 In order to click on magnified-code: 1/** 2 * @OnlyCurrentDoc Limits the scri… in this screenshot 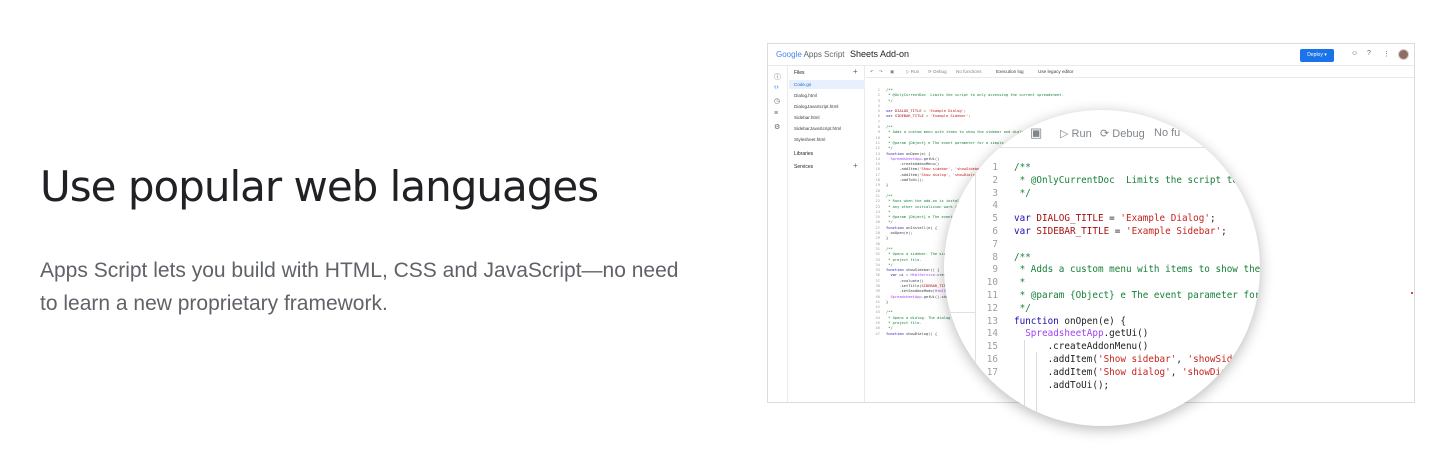, I will do `click(1123, 276)`.